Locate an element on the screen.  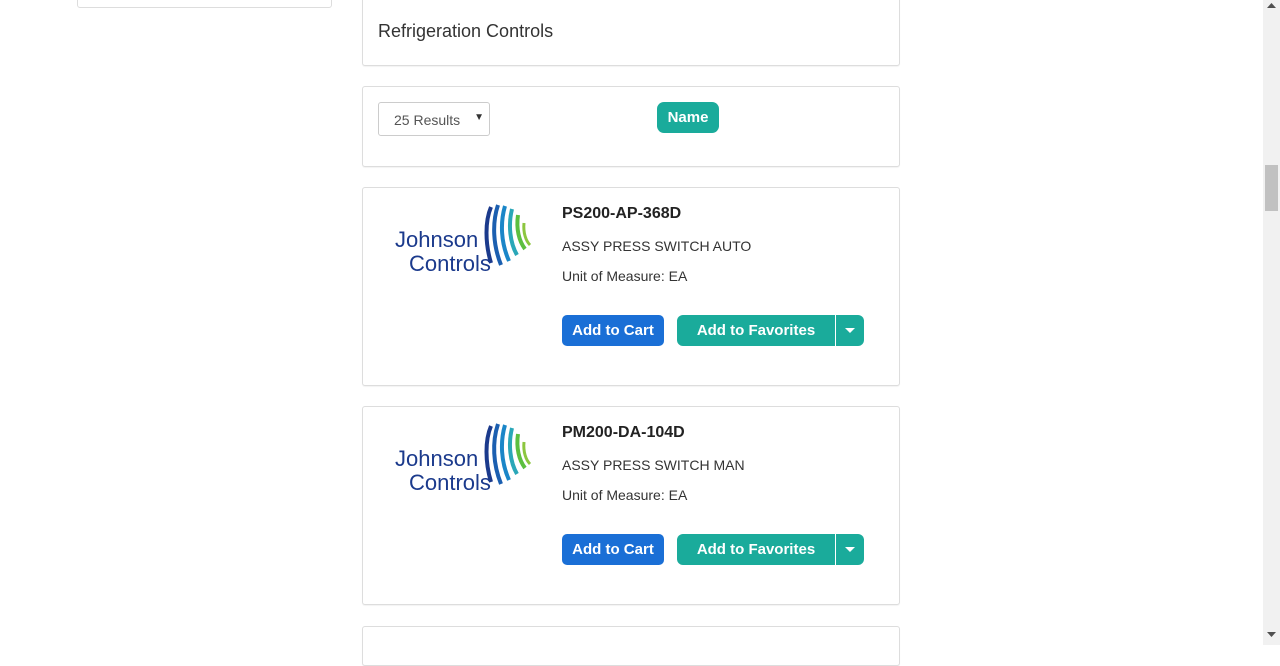
category-title: Refrigeration Controls is located at coordinates (466, 31).